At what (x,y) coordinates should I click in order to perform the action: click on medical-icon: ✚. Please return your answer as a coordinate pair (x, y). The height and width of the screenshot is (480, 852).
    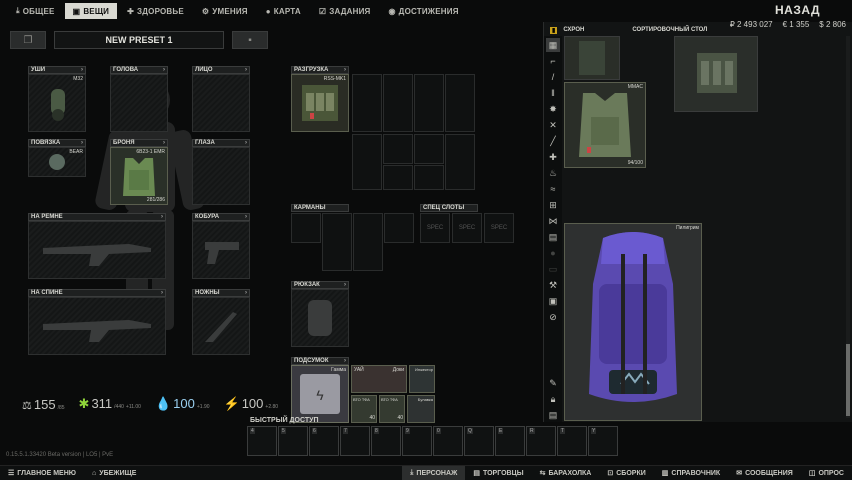
    Looking at the image, I should click on (553, 157).